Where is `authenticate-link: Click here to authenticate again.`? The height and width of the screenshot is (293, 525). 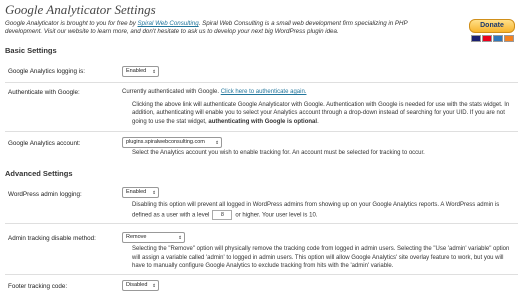
authenticate-link: Click here to authenticate again. is located at coordinates (264, 92).